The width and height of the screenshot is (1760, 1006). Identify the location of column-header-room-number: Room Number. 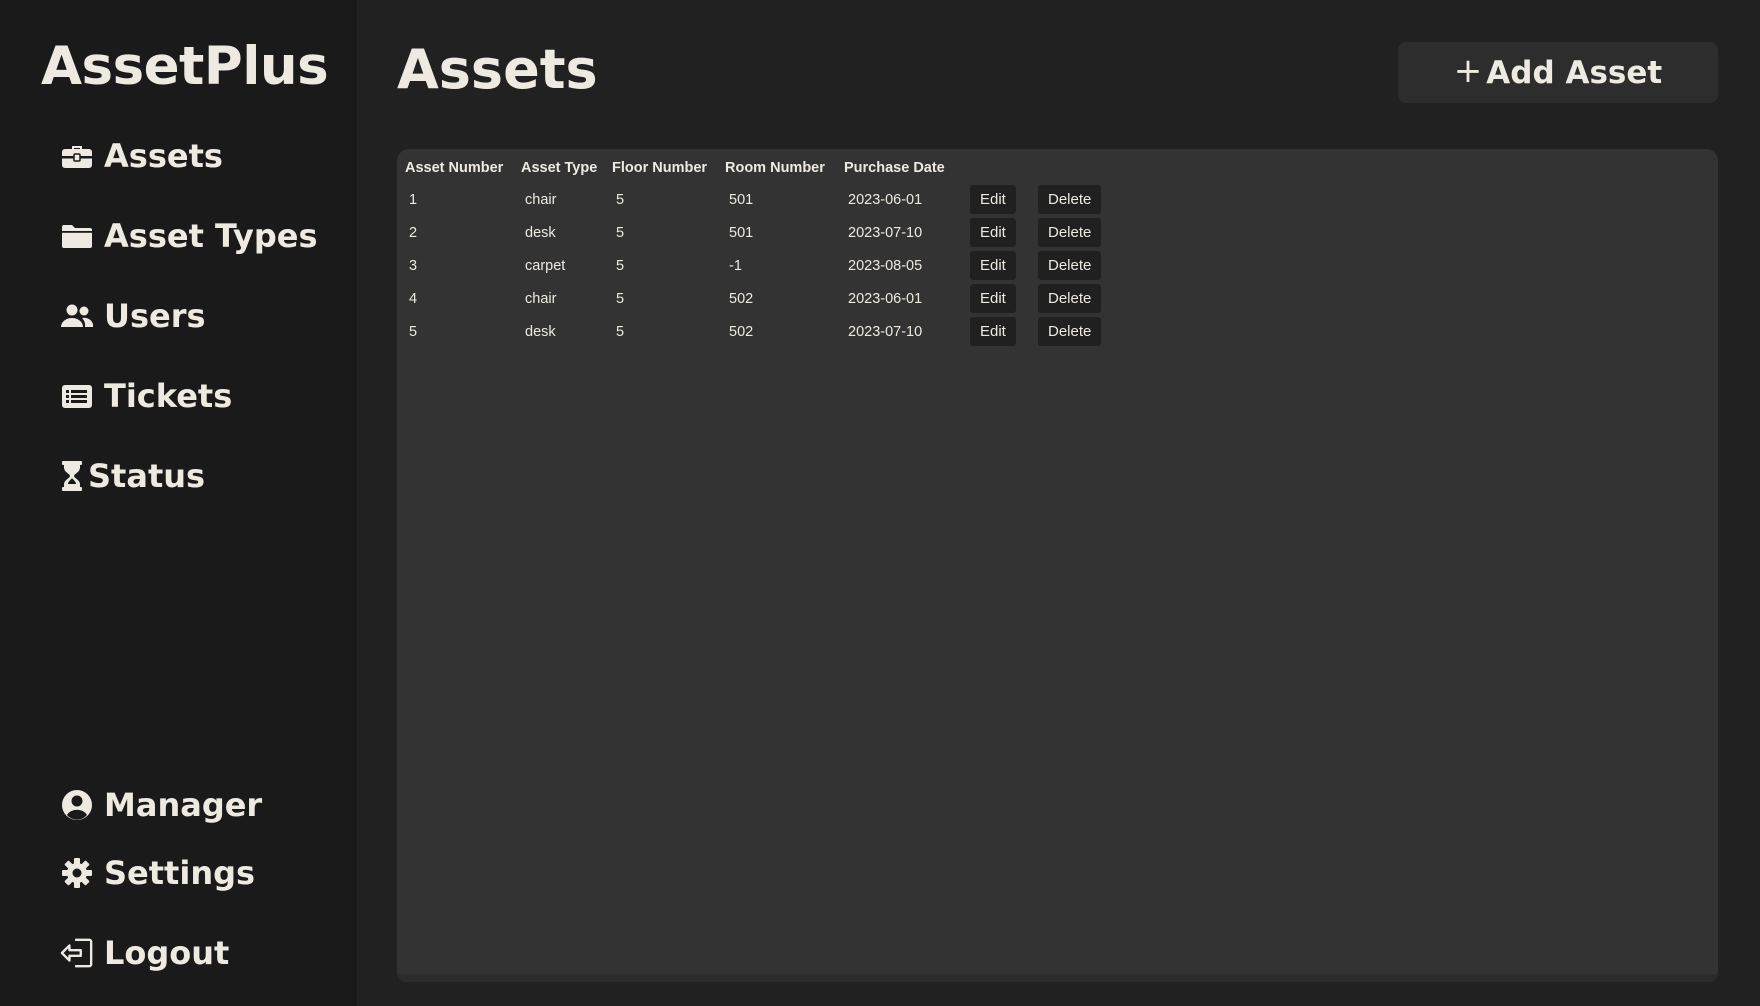
(775, 168).